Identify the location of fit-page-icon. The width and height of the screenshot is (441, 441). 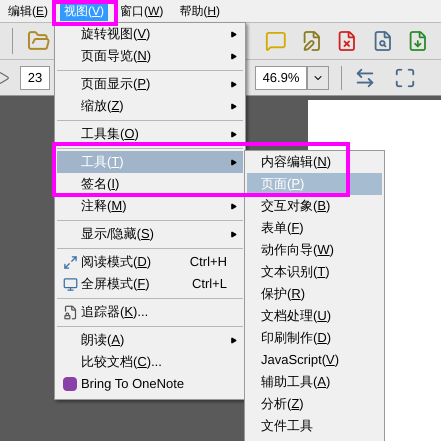
(405, 77).